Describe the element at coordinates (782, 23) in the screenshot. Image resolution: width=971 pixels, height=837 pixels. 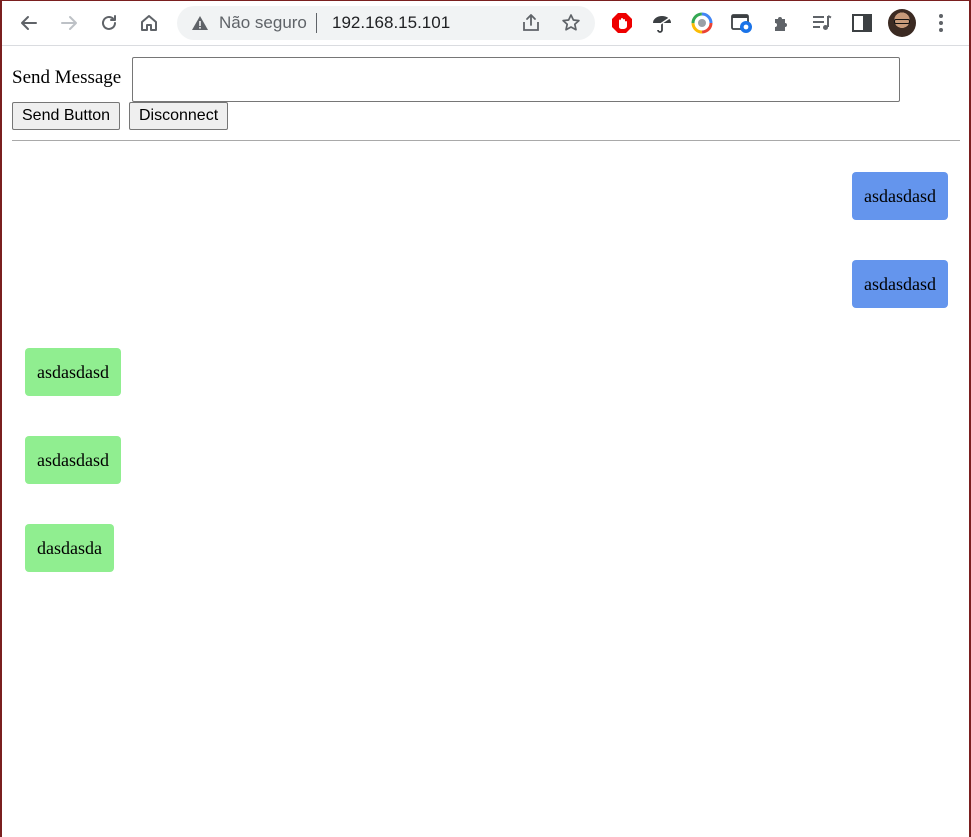
I see `extensions-puzzle-icon` at that location.